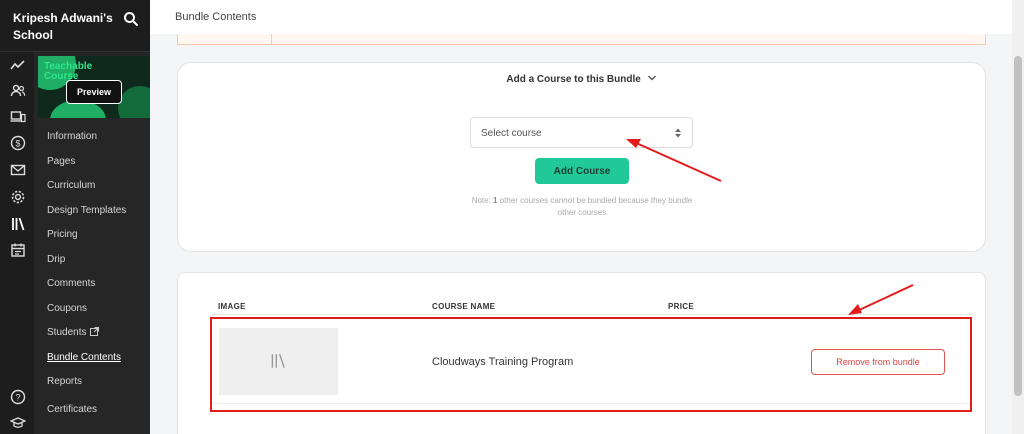 This screenshot has height=434, width=1024. I want to click on calendar-icon, so click(18, 250).